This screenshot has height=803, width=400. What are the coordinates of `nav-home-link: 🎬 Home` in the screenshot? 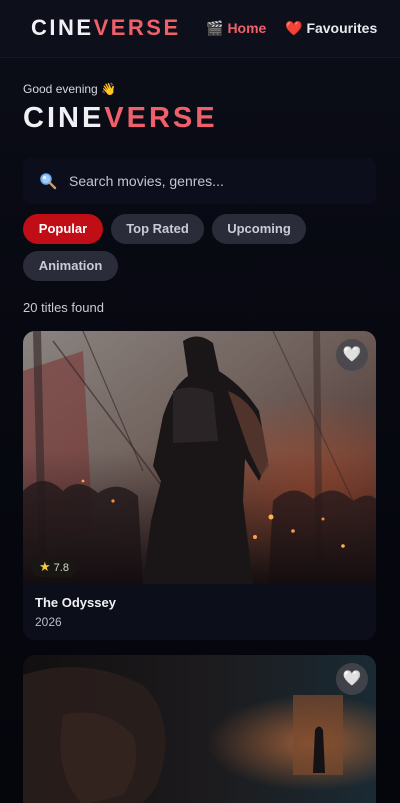 It's located at (236, 28).